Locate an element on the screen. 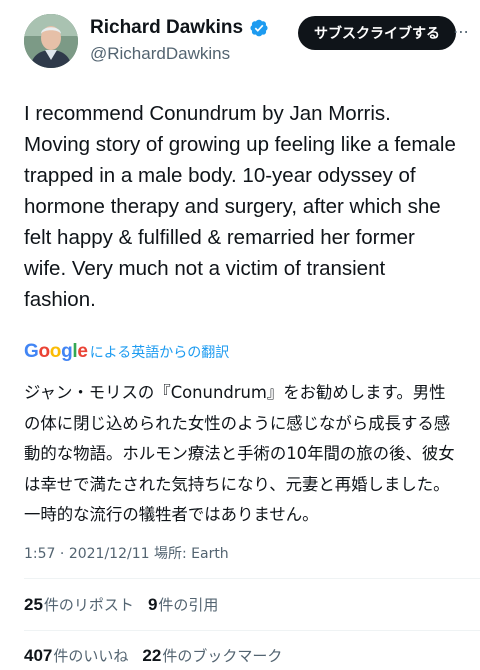 This screenshot has width=480, height=670. subscribe-button: サブスクライブする is located at coordinates (377, 33).